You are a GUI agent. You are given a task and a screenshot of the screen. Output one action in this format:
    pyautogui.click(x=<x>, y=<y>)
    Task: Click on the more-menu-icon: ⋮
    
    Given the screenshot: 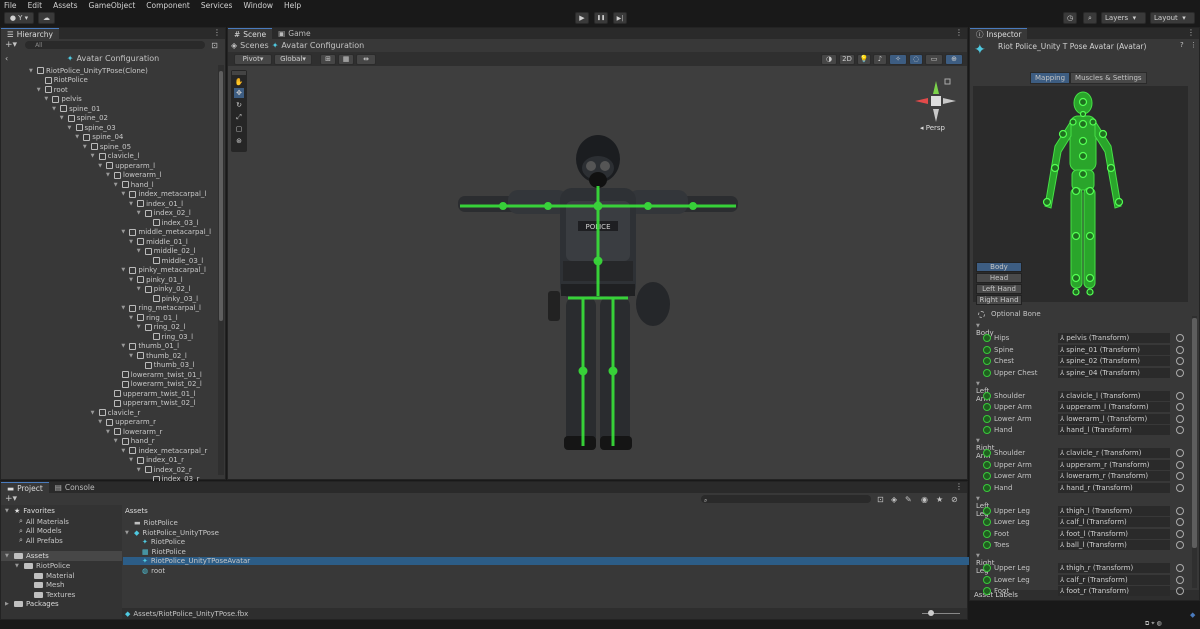 What is the action you would take?
    pyautogui.click(x=959, y=33)
    